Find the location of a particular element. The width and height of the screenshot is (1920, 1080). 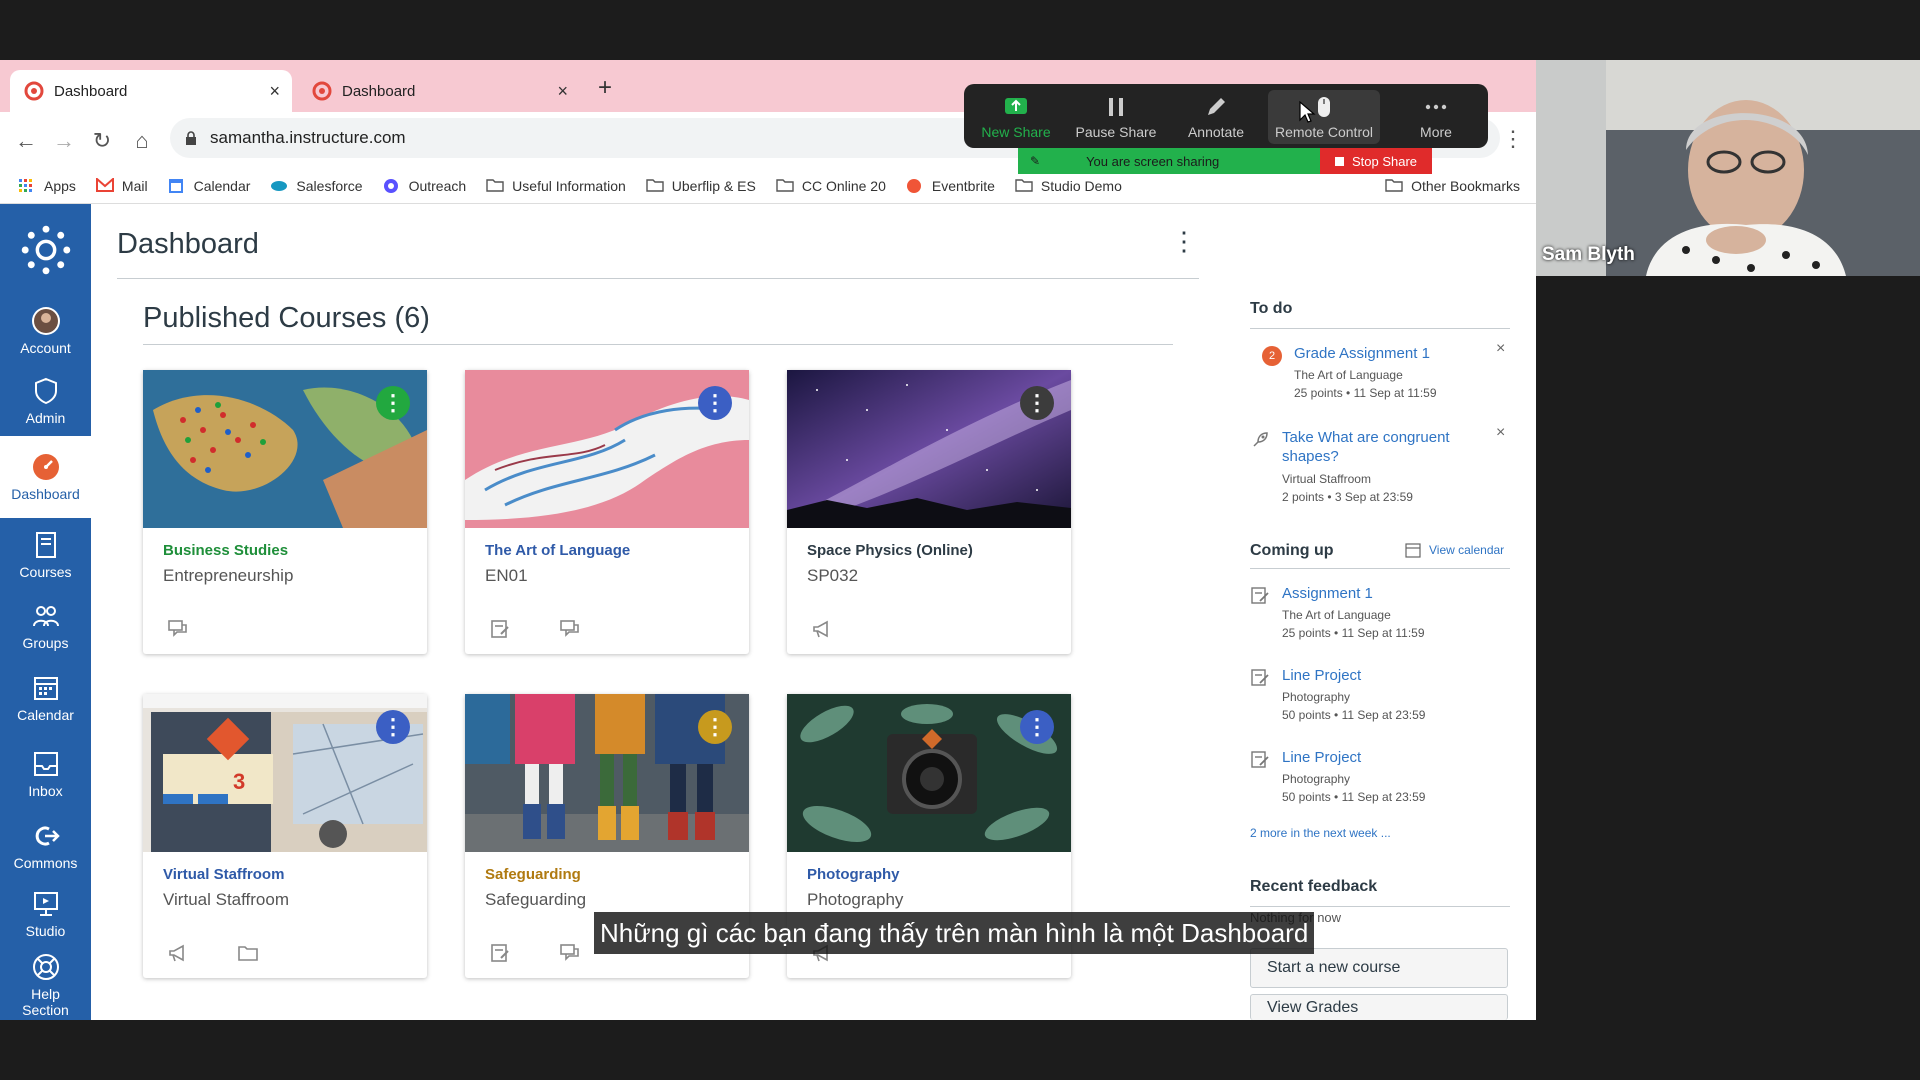

nav-label: Dashboard is located at coordinates (45, 494).